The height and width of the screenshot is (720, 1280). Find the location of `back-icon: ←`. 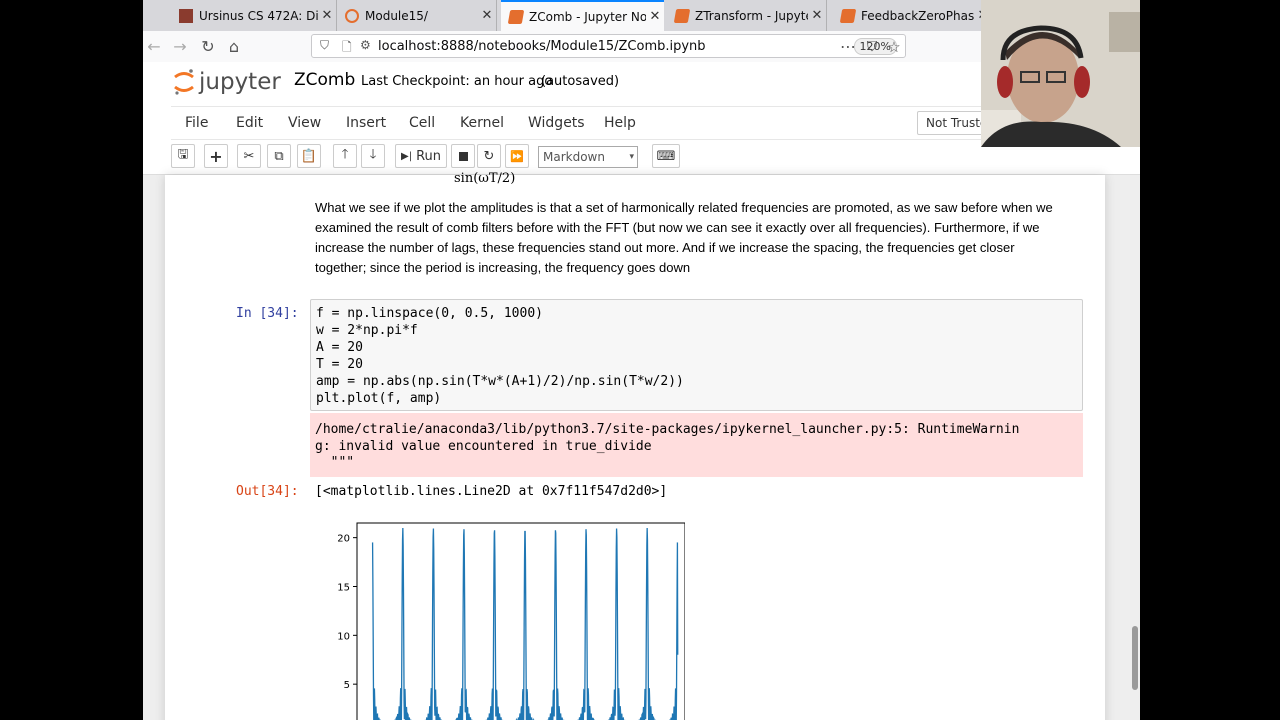

back-icon: ← is located at coordinates (154, 47).